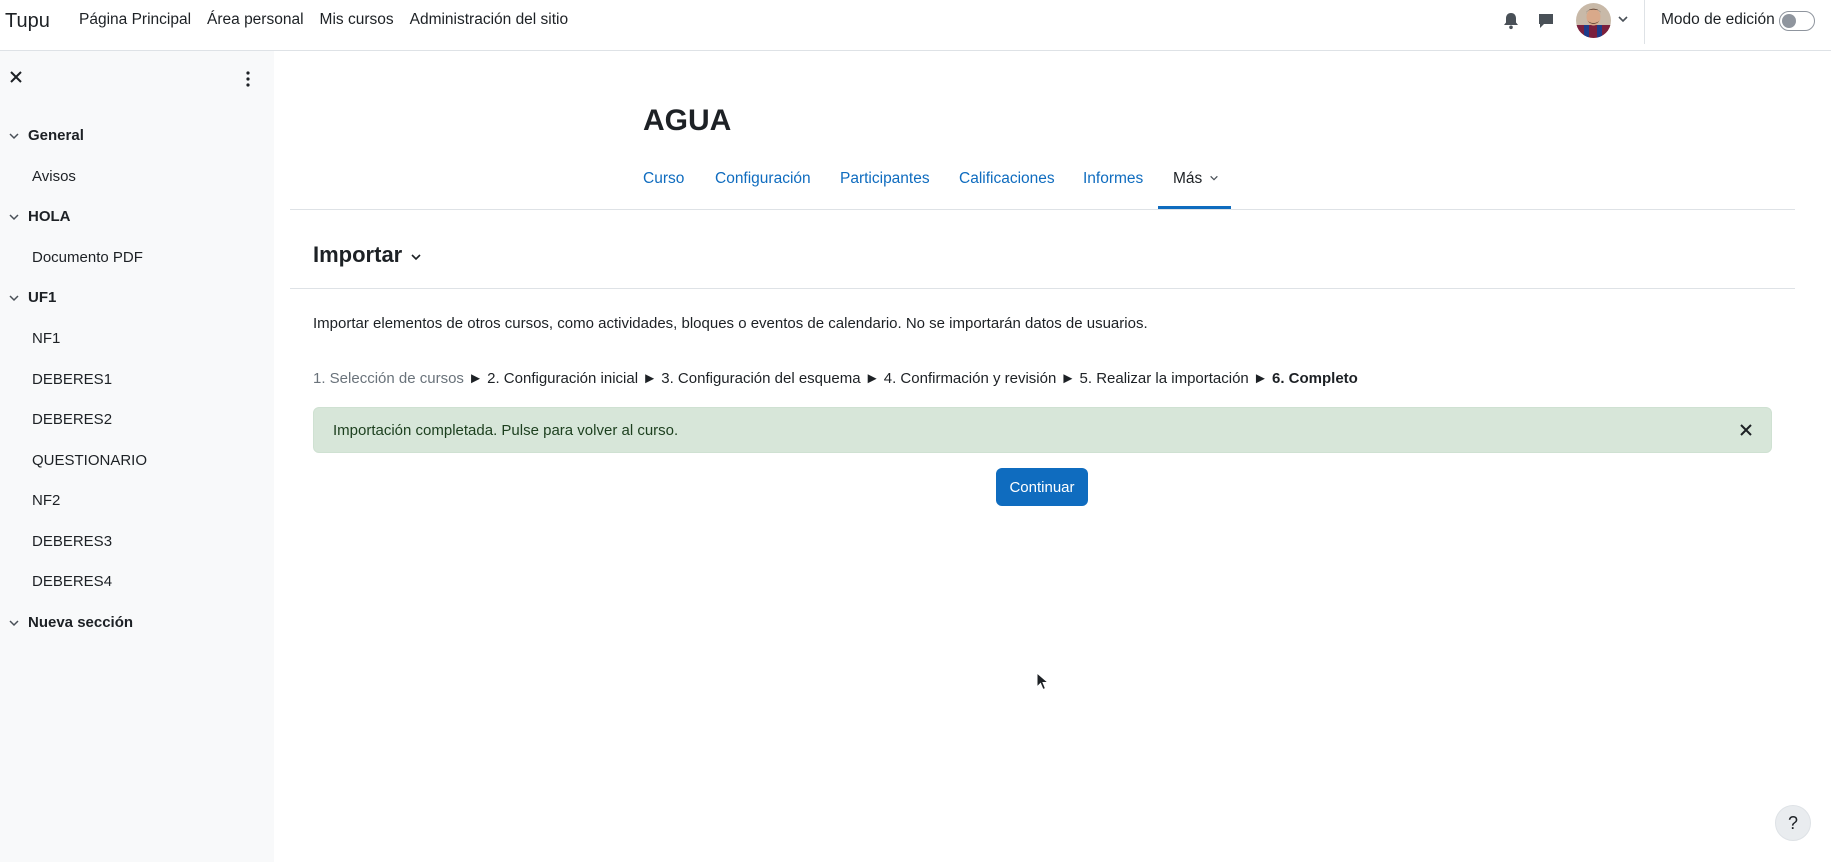 The height and width of the screenshot is (862, 1831). Describe the element at coordinates (72, 581) in the screenshot. I see `drawer-item-deberes4: DEBERES4` at that location.